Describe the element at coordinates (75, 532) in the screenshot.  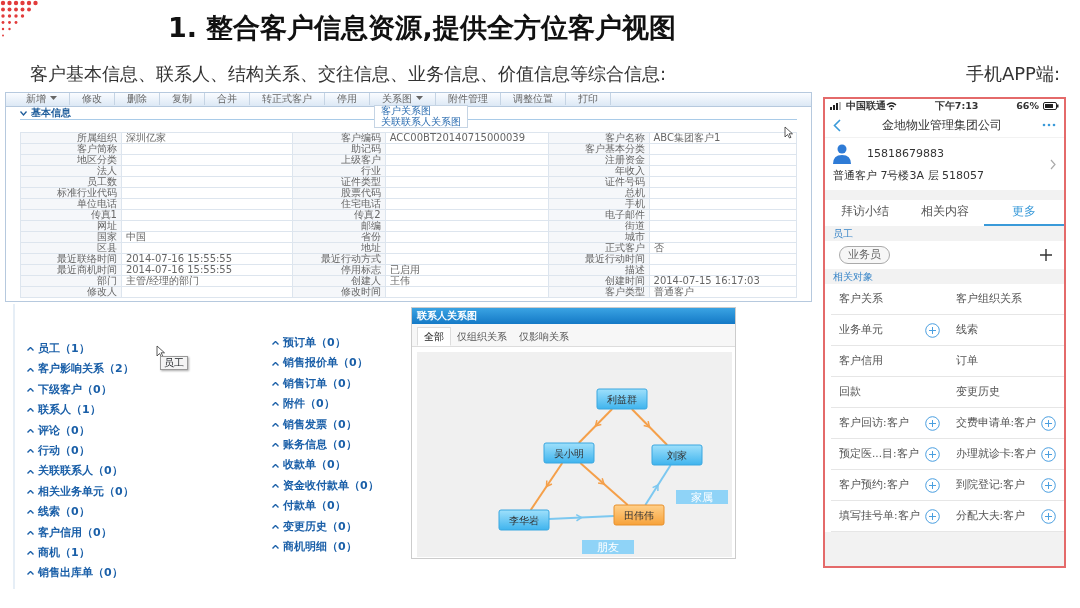
I see `related-link: 客户信用（0）` at that location.